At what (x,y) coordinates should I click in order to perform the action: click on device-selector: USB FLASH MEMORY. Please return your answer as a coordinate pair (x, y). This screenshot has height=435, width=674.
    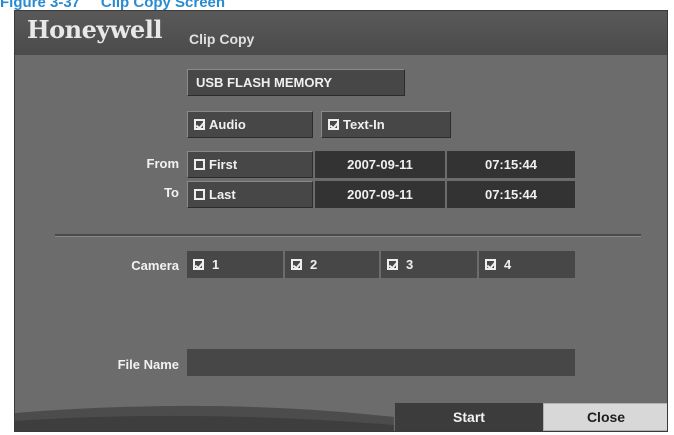
    Looking at the image, I should click on (296, 82).